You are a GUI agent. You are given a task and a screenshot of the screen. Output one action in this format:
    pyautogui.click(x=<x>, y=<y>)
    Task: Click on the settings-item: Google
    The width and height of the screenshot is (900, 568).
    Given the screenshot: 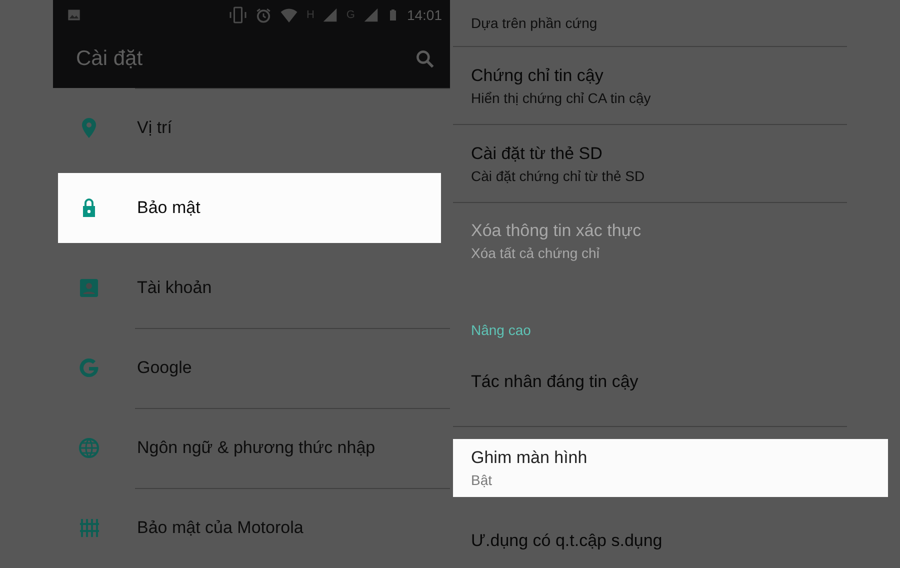 What is the action you would take?
    pyautogui.click(x=251, y=368)
    